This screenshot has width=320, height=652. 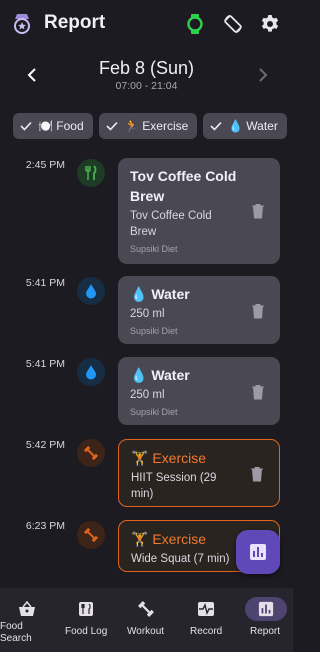 I want to click on report-fab-button, so click(x=258, y=552).